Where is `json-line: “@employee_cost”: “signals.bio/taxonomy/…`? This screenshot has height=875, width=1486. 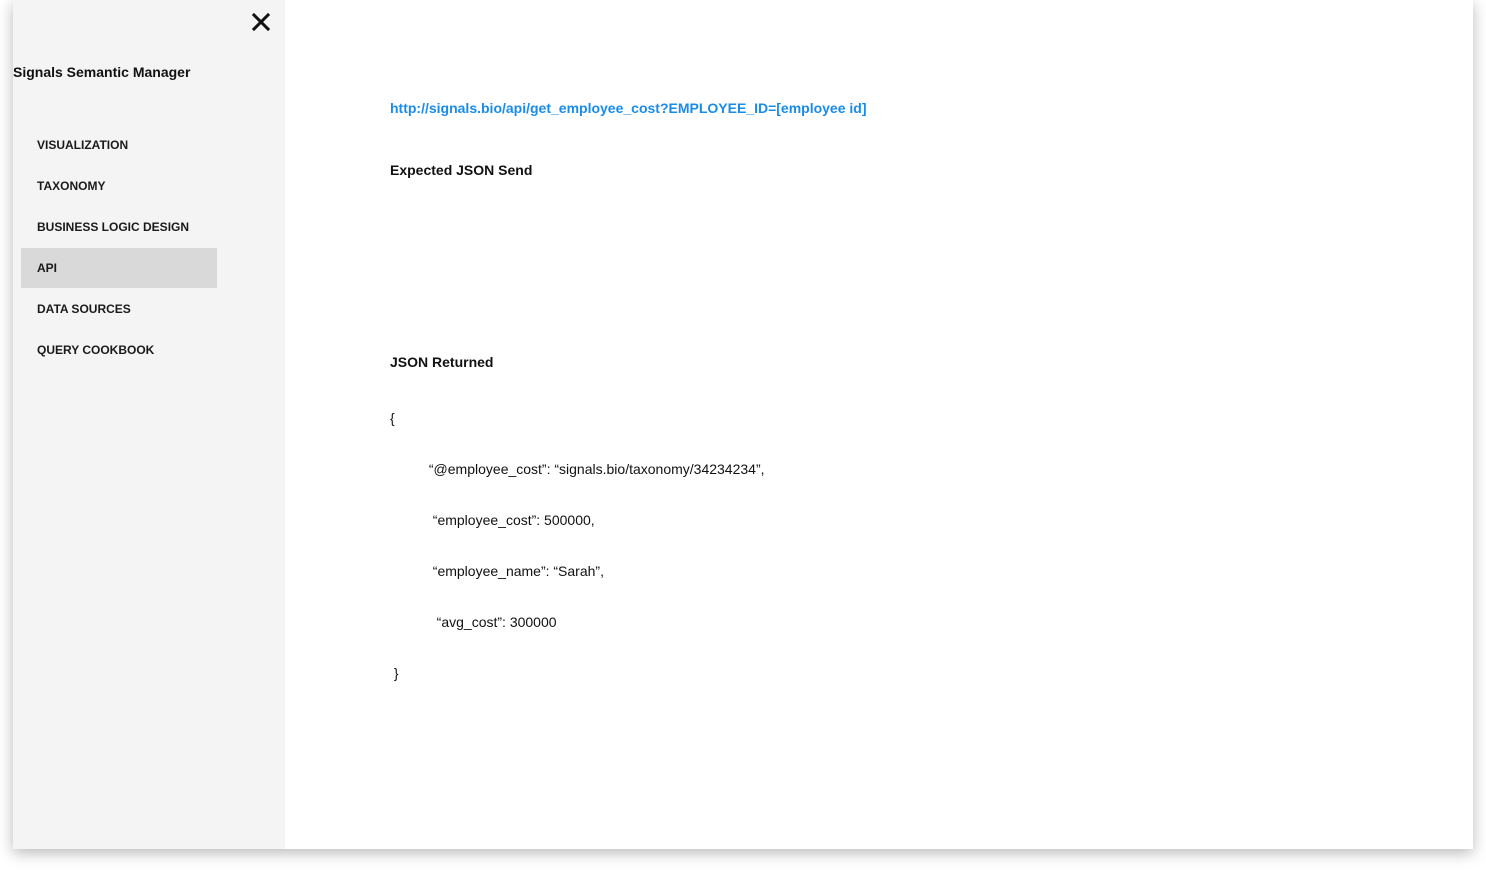 json-line: “@employee_cost”: “signals.bio/taxonomy/… is located at coordinates (577, 469).